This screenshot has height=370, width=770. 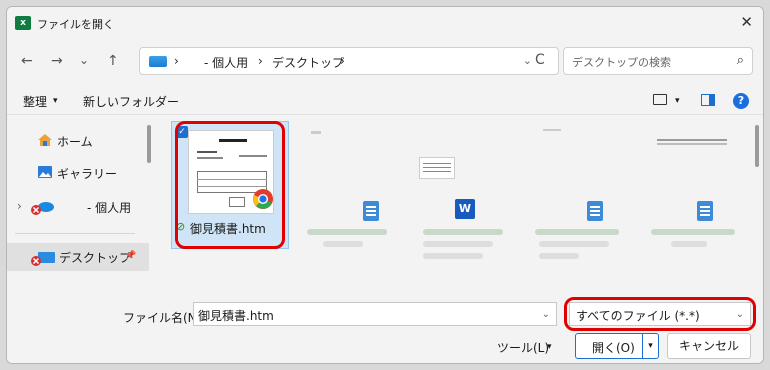 I want to click on word-icon: W, so click(x=465, y=209).